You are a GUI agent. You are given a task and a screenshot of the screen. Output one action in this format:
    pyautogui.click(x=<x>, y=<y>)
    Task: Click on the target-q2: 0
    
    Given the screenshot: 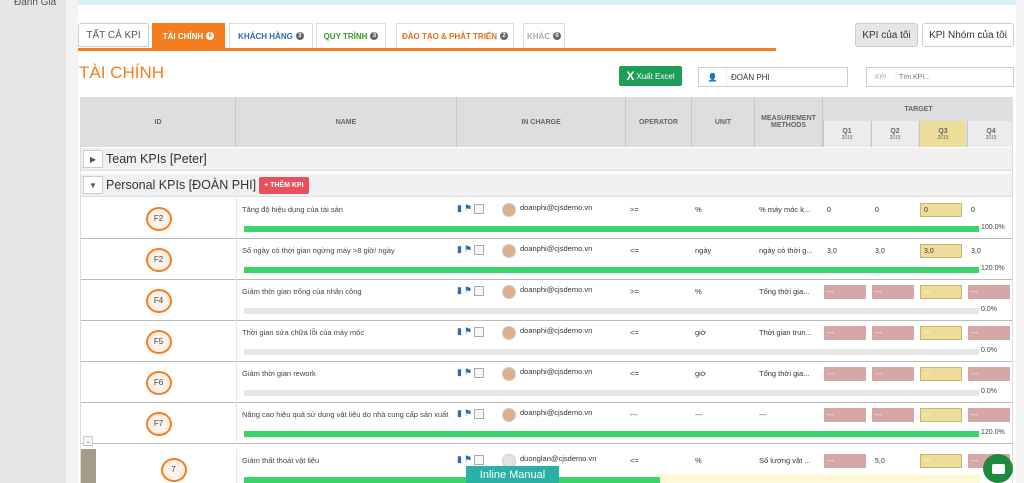 What is the action you would take?
    pyautogui.click(x=893, y=210)
    